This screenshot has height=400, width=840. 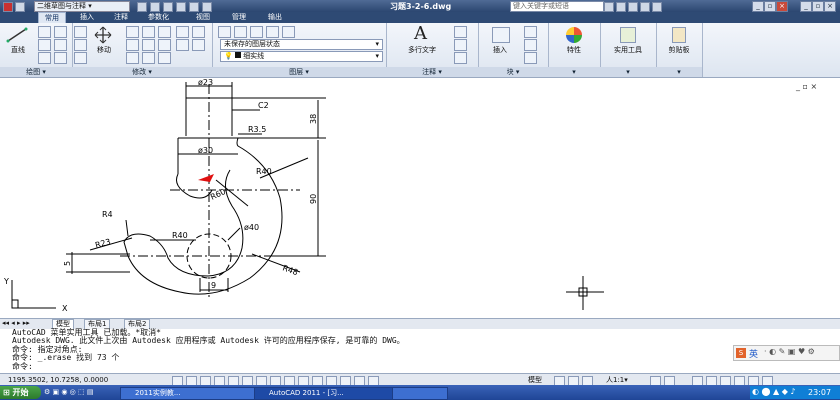 What do you see at coordinates (44, 58) in the screenshot?
I see `ellipse-icon` at bounding box center [44, 58].